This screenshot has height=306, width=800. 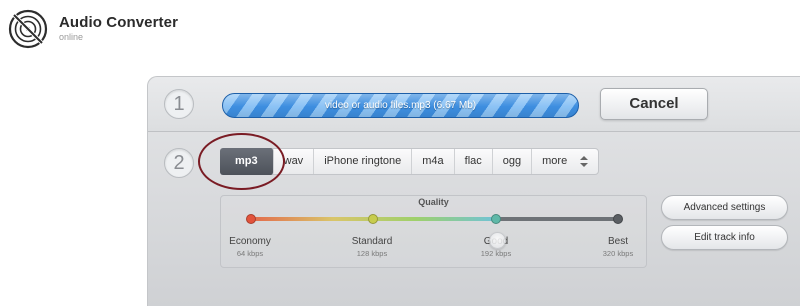 I want to click on good-dot, so click(x=496, y=219).